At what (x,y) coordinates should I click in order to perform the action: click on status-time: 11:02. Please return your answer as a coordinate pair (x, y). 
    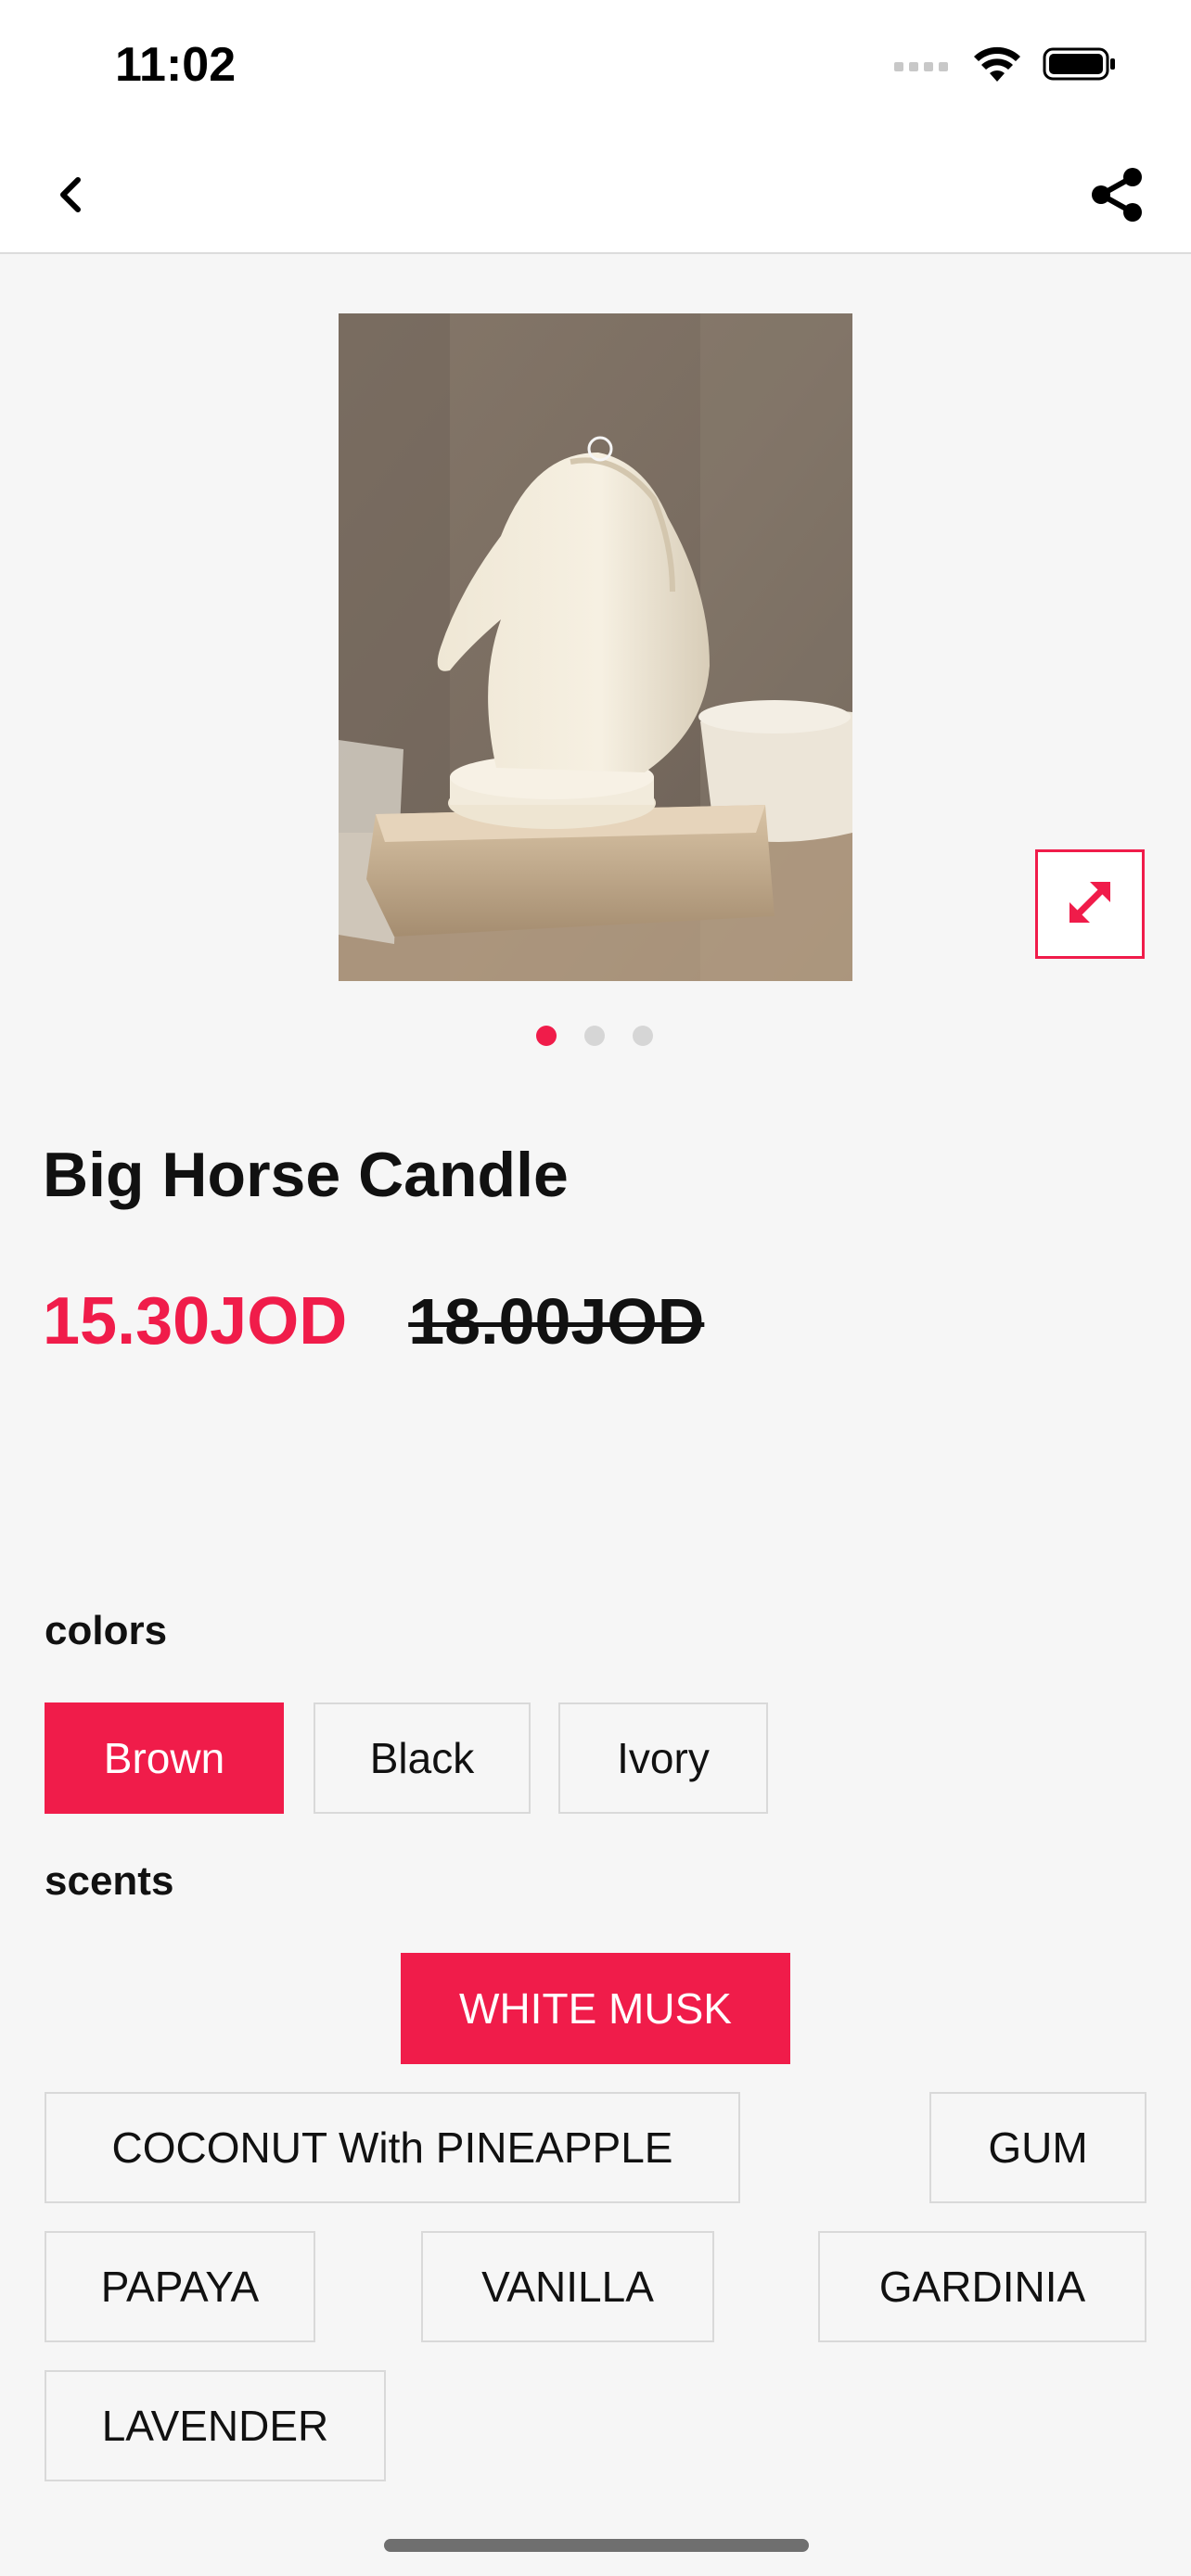
    Looking at the image, I should click on (176, 65).